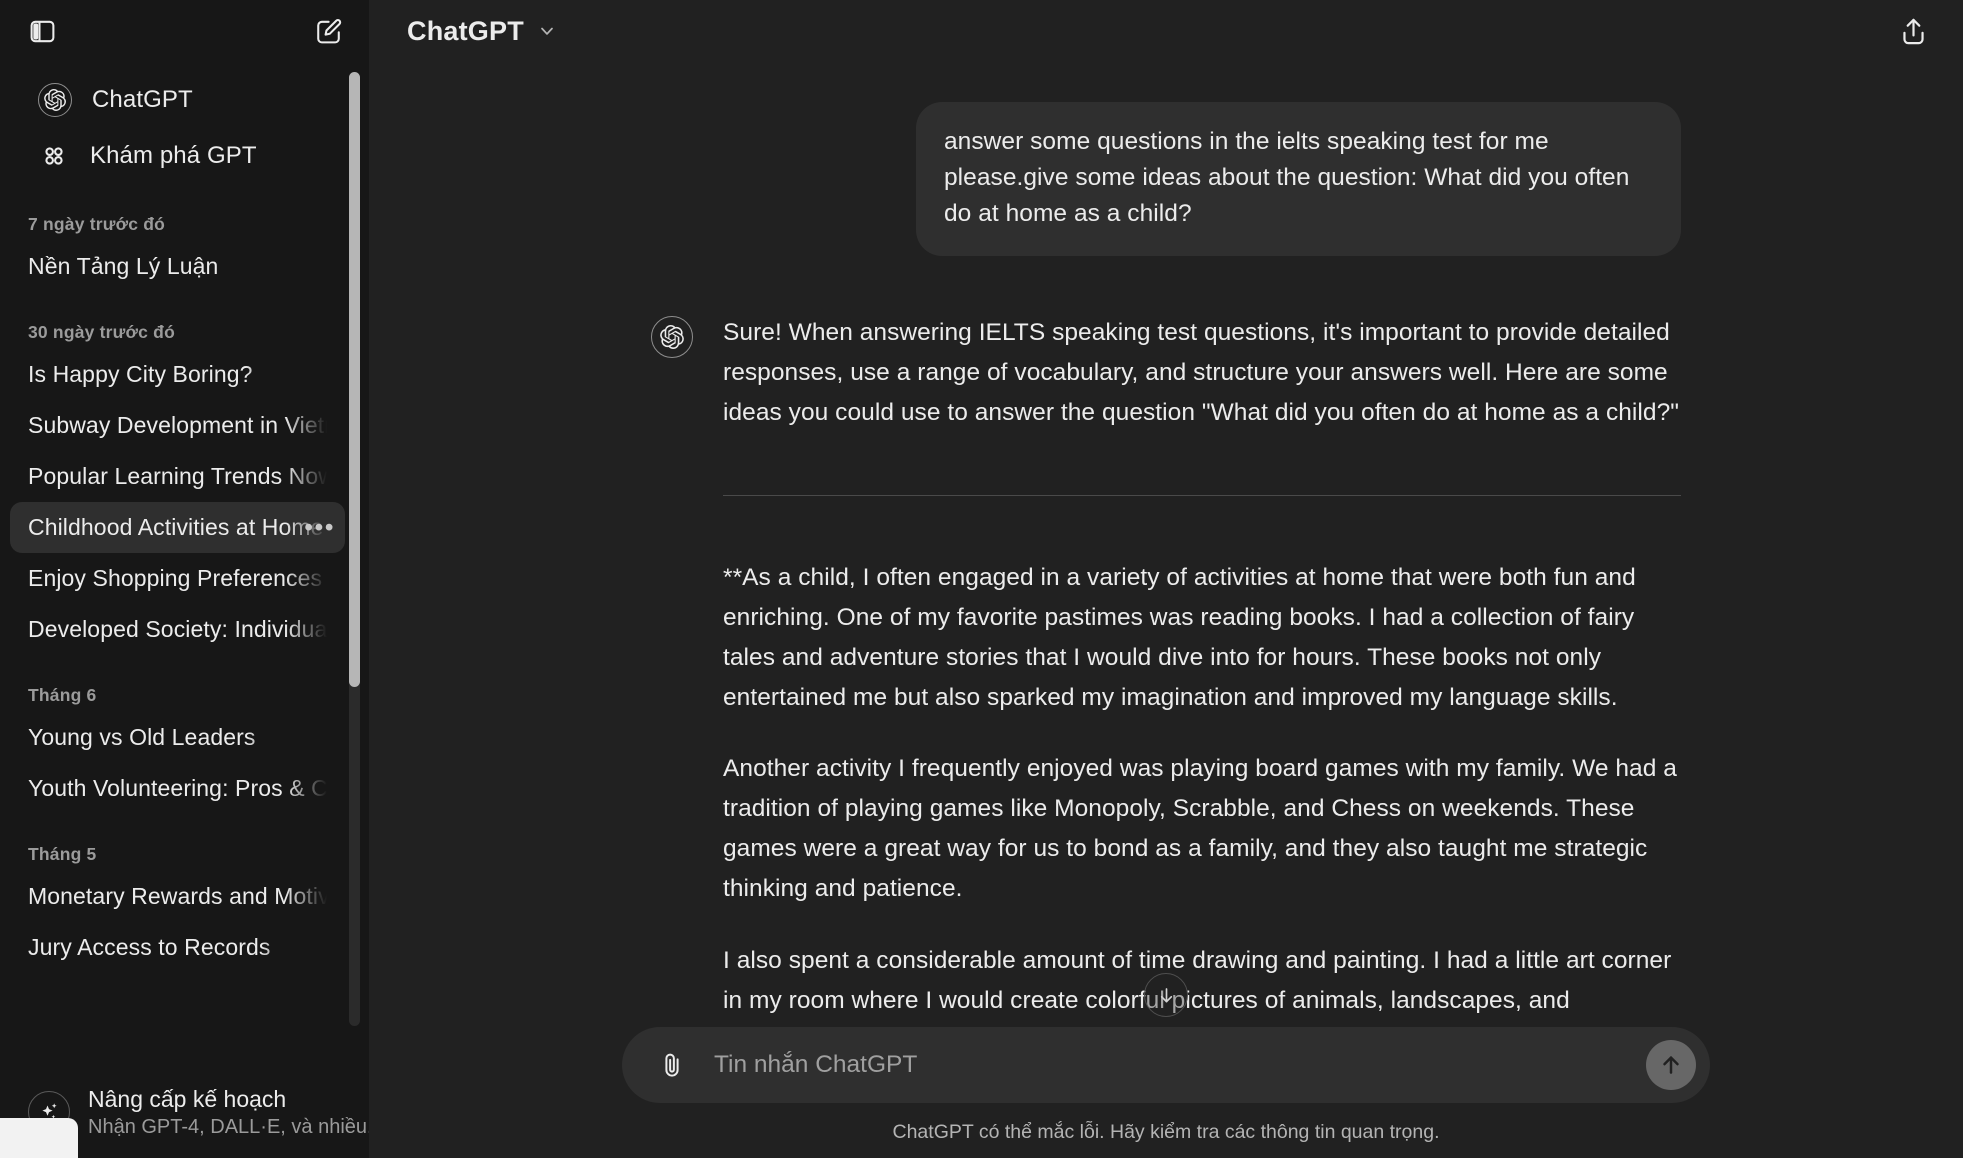  I want to click on share-export-icon, so click(1913, 31).